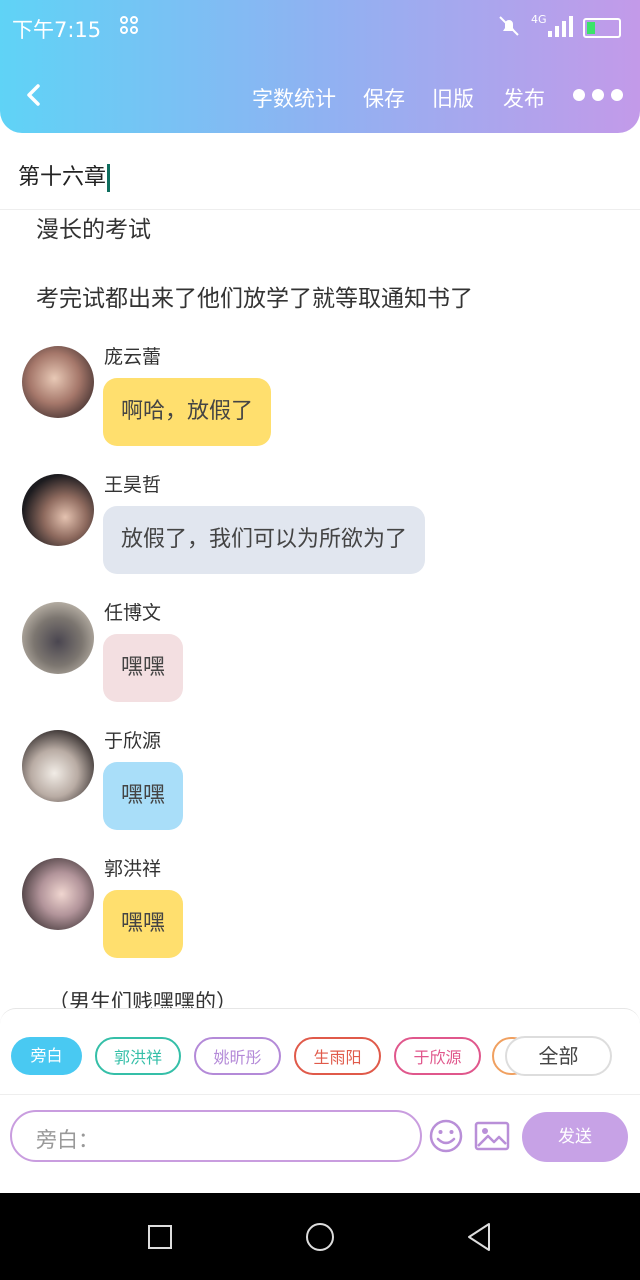 This screenshot has width=640, height=1280. Describe the element at coordinates (320, 66) in the screenshot. I see `app-header: 下午7:15 4G 字数统计 保存 旧版 发布` at that location.